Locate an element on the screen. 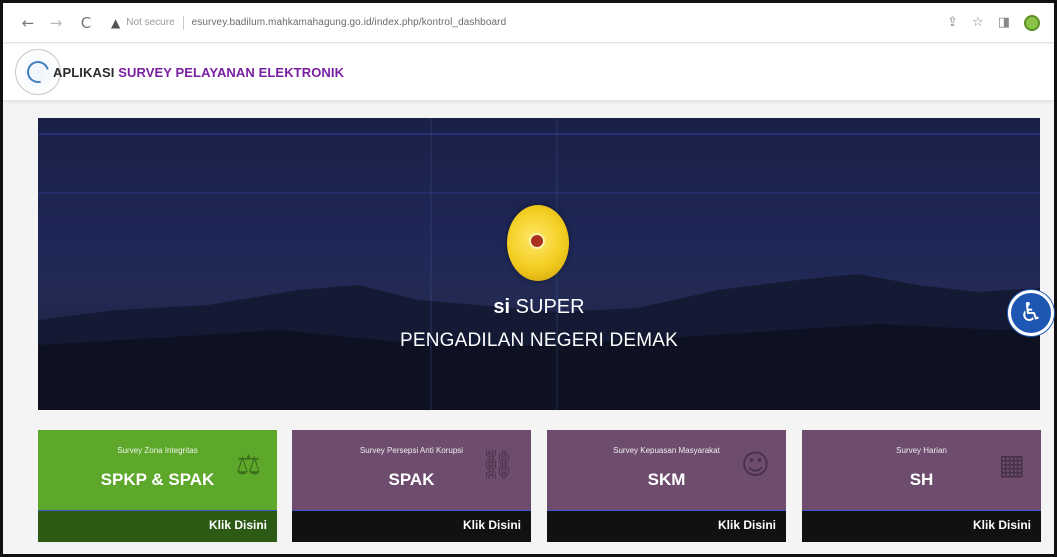 The height and width of the screenshot is (557, 1057). survey-card-sh: ▦ Survey Harian SH Klik Disini is located at coordinates (921, 486).